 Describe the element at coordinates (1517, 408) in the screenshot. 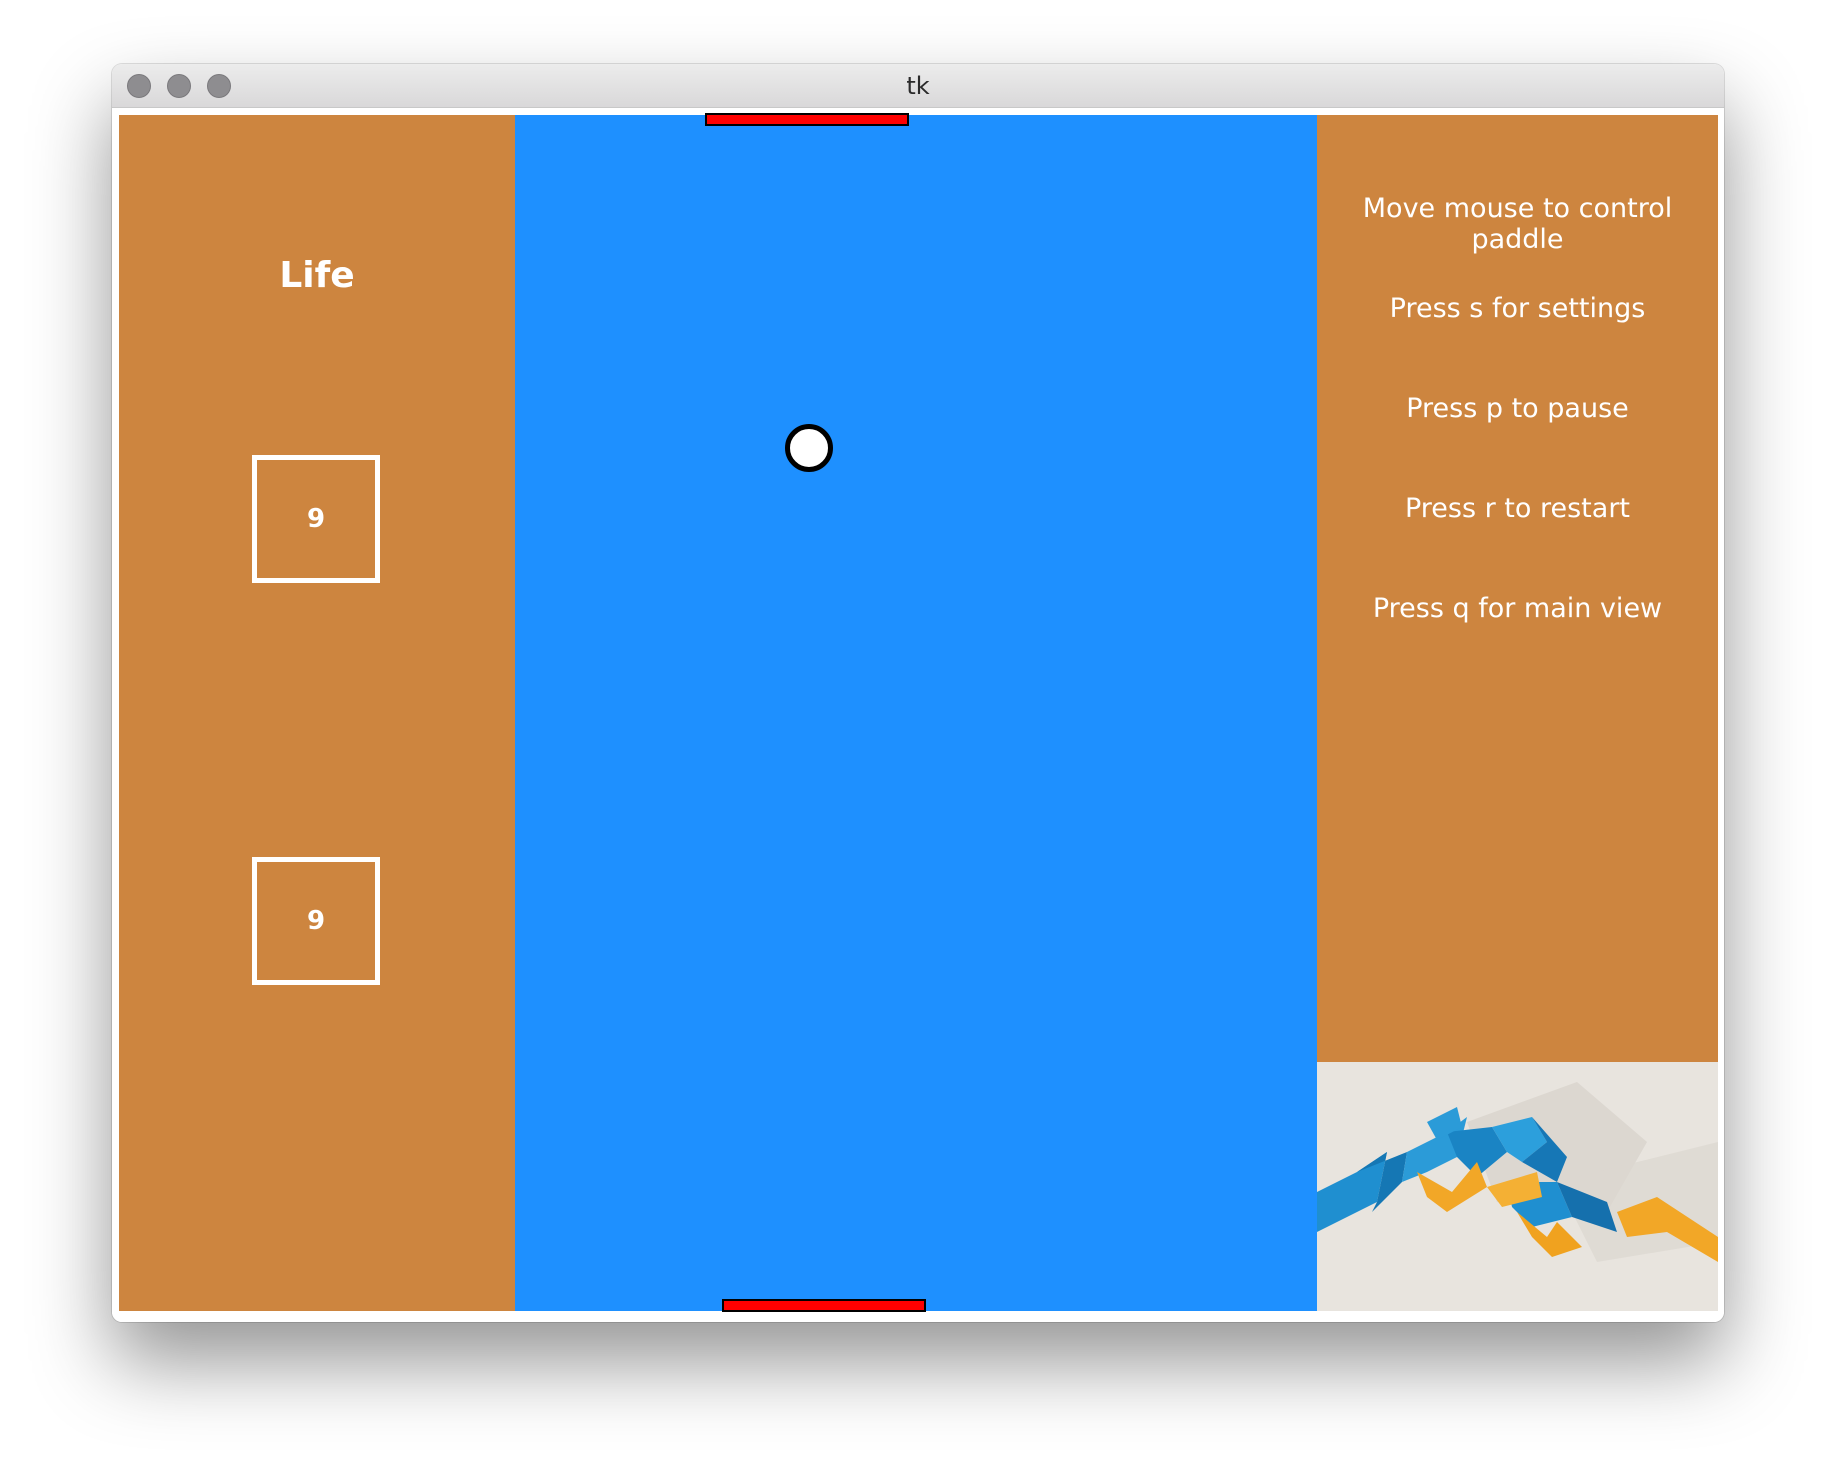

I see `hint-pause: Press p to pause` at that location.